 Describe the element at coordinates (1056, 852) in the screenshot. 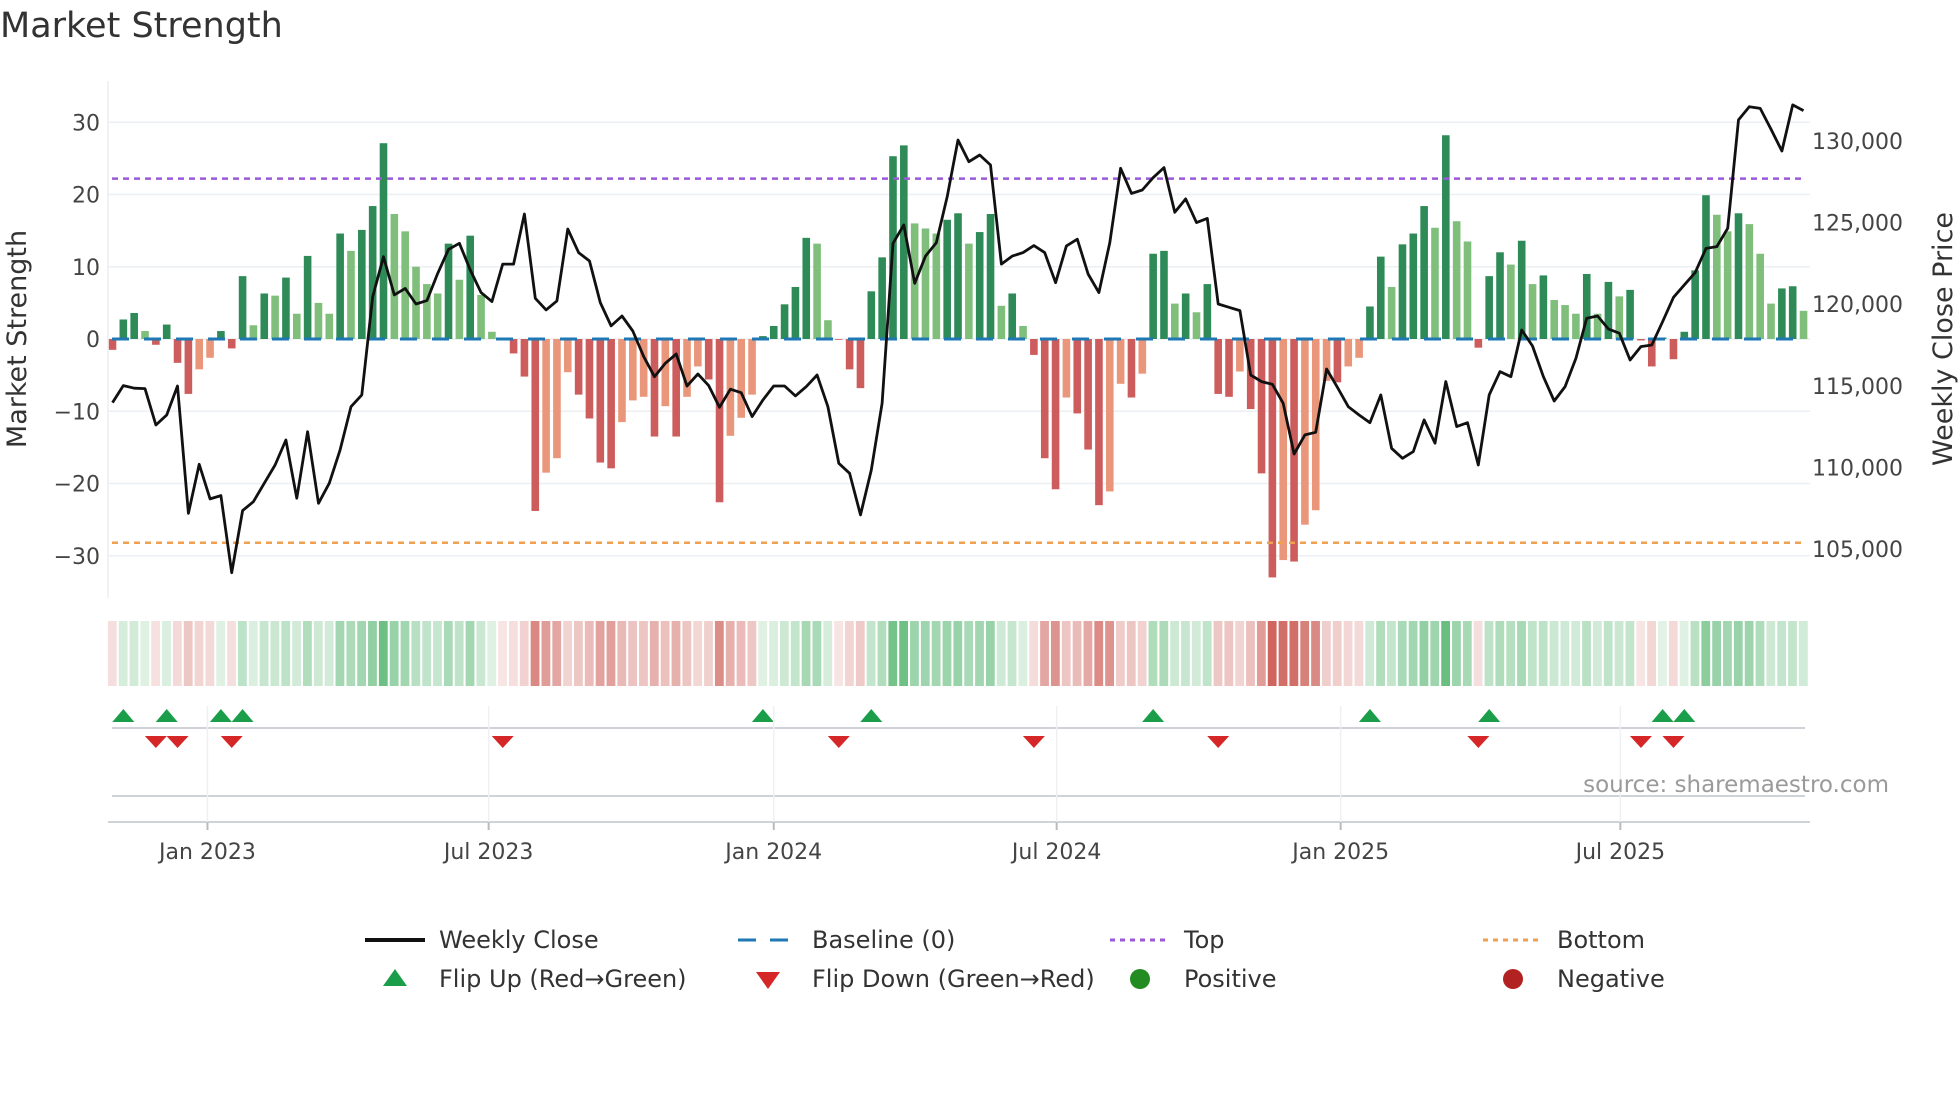

I see `x-tick-label: Jul 2024` at that location.